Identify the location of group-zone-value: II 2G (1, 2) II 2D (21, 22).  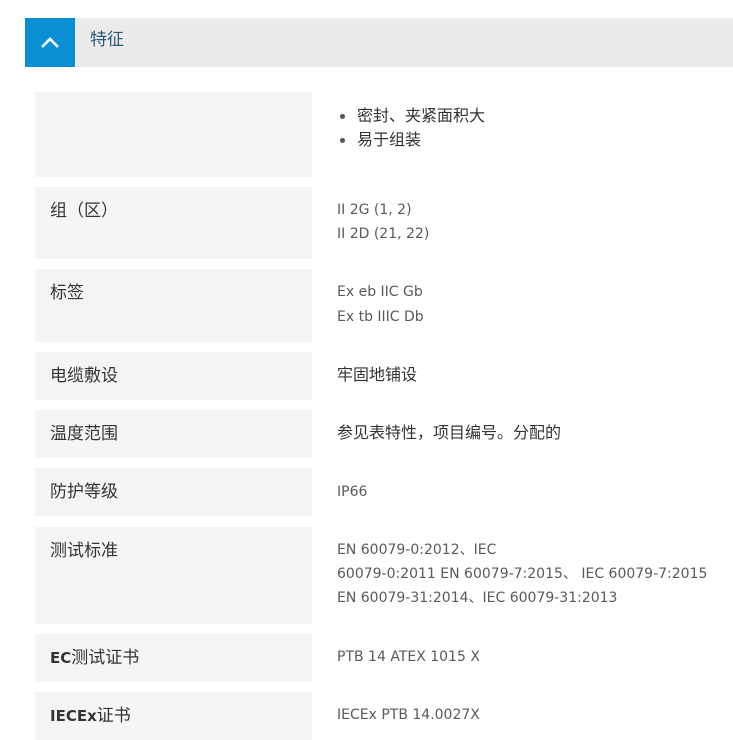
(532, 222).